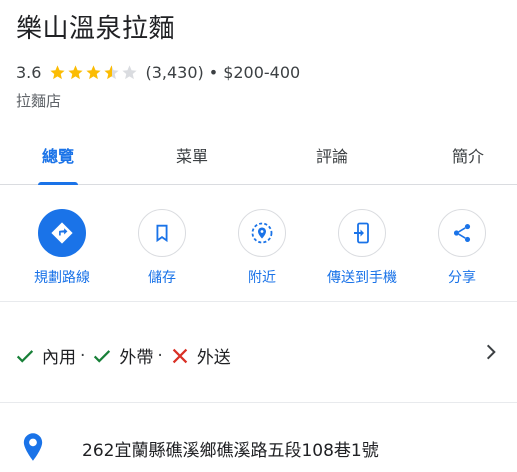 The width and height of the screenshot is (517, 472). I want to click on bookmark-icon, so click(162, 233).